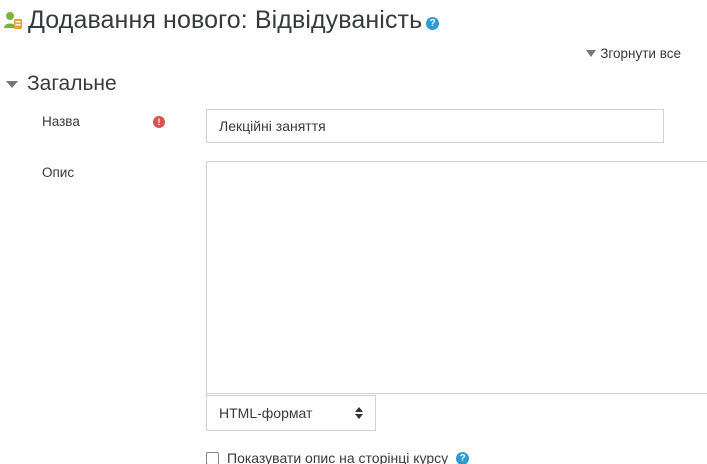 The width and height of the screenshot is (707, 464). What do you see at coordinates (61, 121) in the screenshot?
I see `name-label: Назва` at bounding box center [61, 121].